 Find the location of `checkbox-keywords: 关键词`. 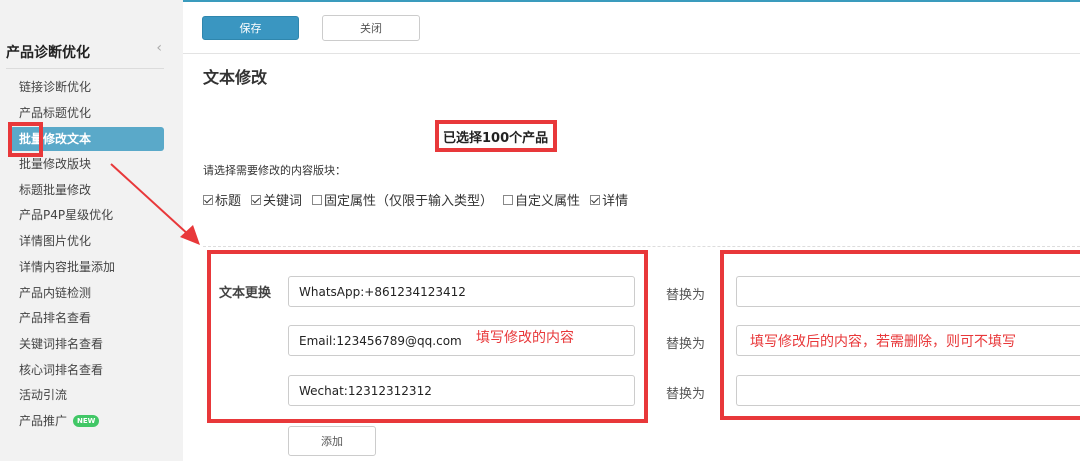

checkbox-keywords: 关键词 is located at coordinates (276, 199).